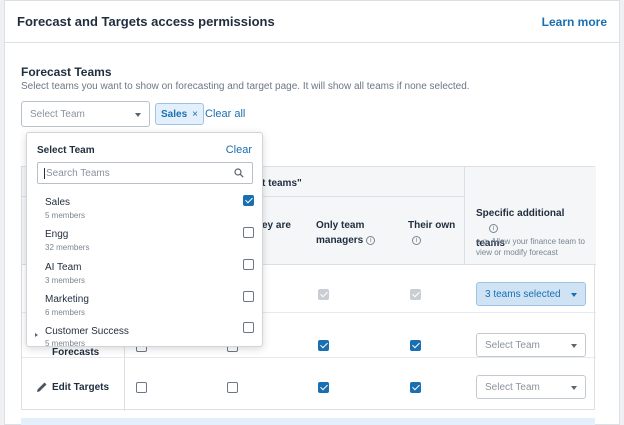 Image resolution: width=624 pixels, height=425 pixels. Describe the element at coordinates (146, 21) in the screenshot. I see `page-title: Forecast and Targets access permissions` at that location.